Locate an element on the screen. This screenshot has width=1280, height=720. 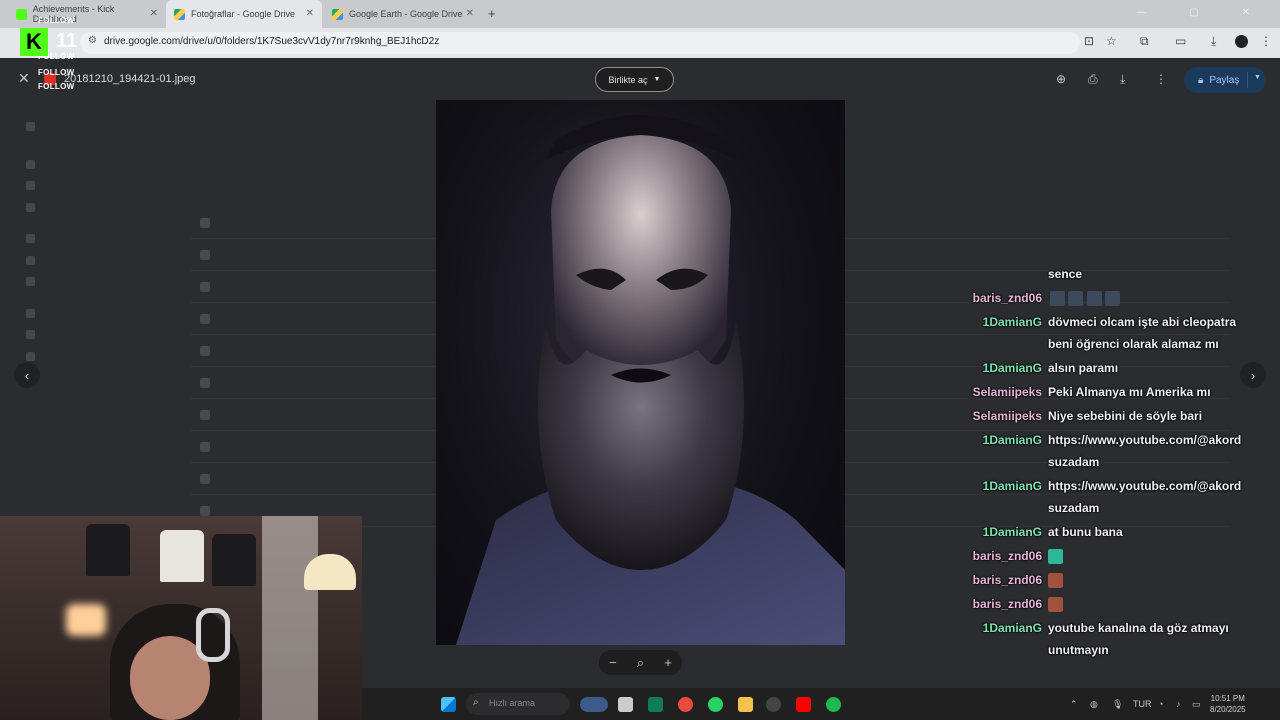
recent-icon is located at coordinates (30, 260).